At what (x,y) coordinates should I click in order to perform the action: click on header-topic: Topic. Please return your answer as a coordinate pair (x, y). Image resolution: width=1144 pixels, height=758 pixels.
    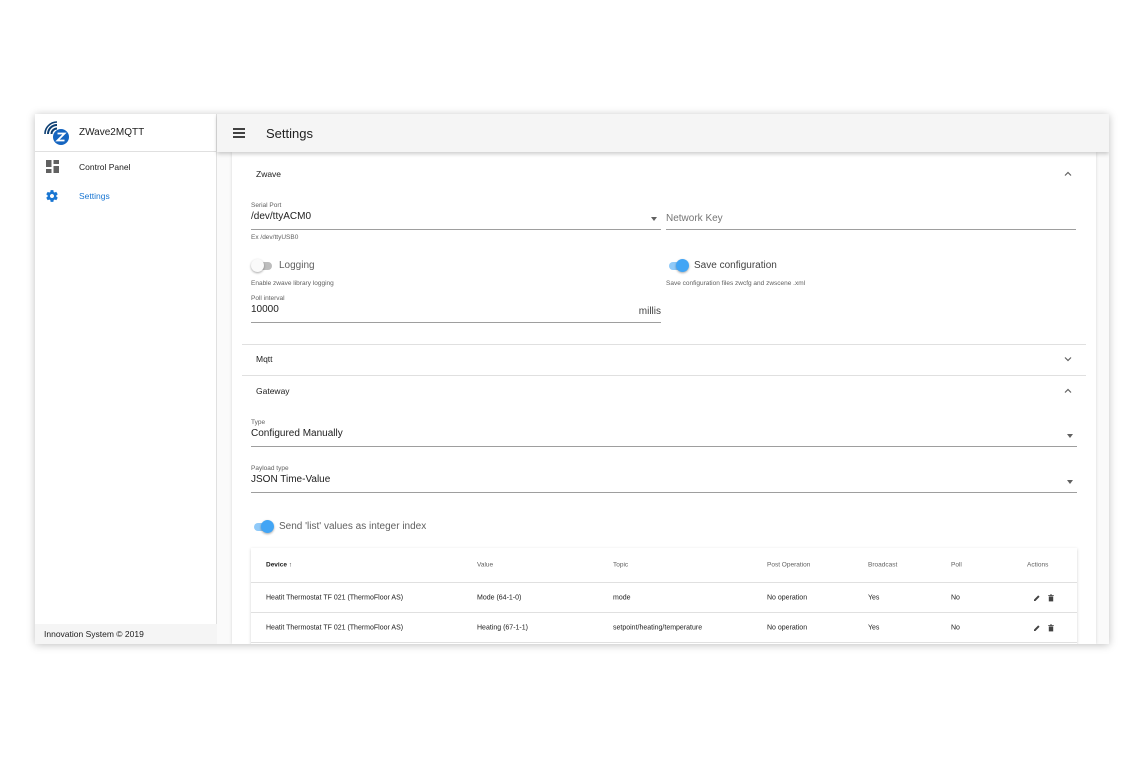
    Looking at the image, I should click on (620, 565).